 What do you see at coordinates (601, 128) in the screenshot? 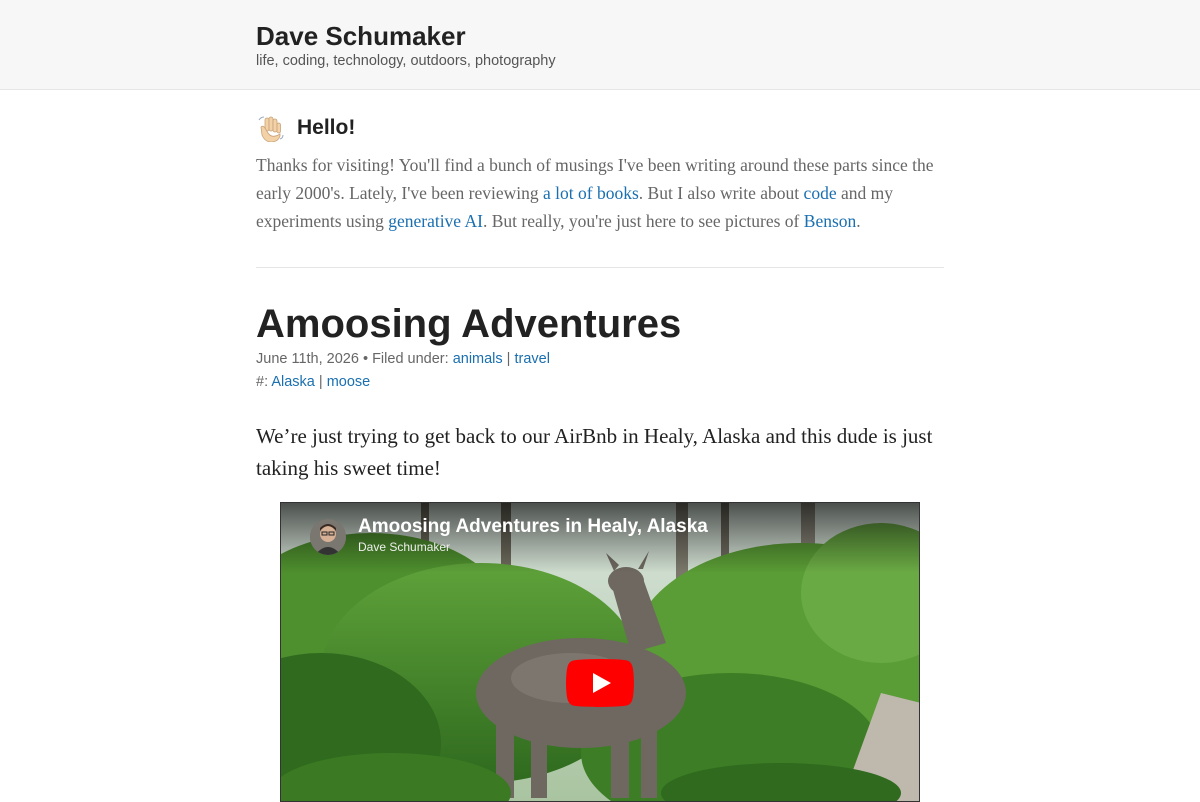
I see `hello-heading: Hello!` at bounding box center [601, 128].